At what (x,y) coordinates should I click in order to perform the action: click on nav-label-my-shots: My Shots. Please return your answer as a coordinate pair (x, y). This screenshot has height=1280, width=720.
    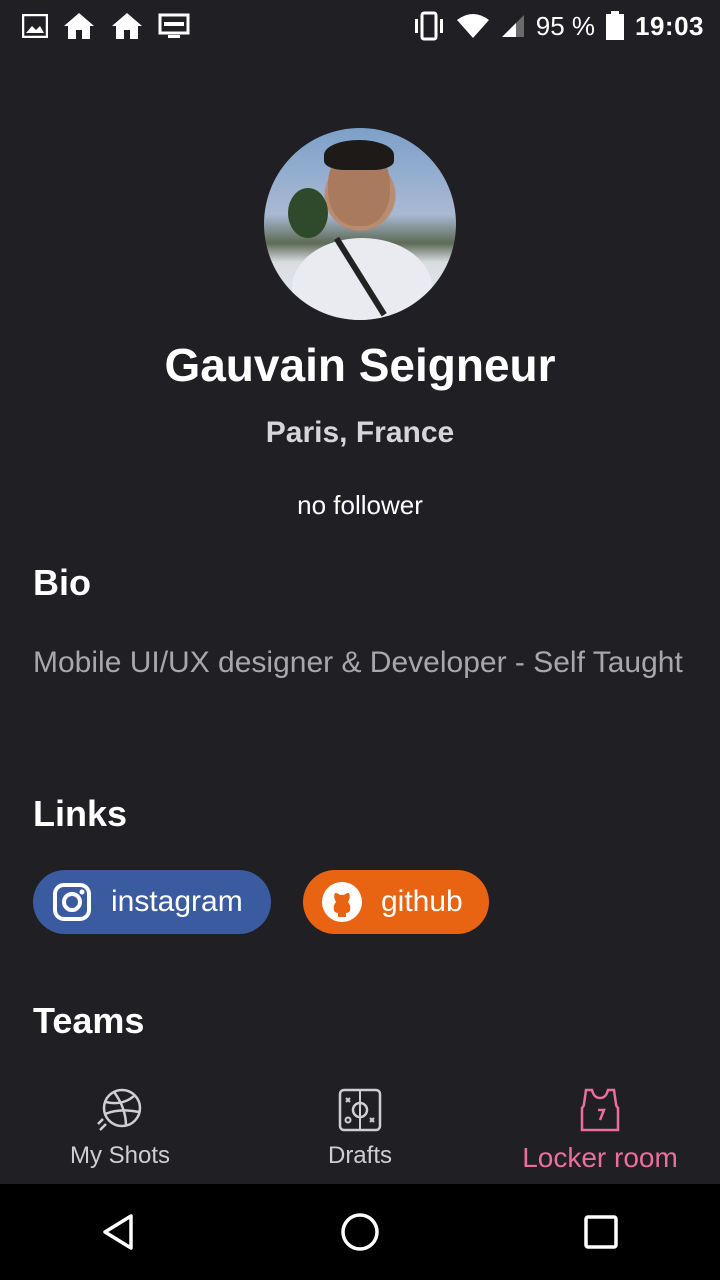
    Looking at the image, I should click on (120, 1155).